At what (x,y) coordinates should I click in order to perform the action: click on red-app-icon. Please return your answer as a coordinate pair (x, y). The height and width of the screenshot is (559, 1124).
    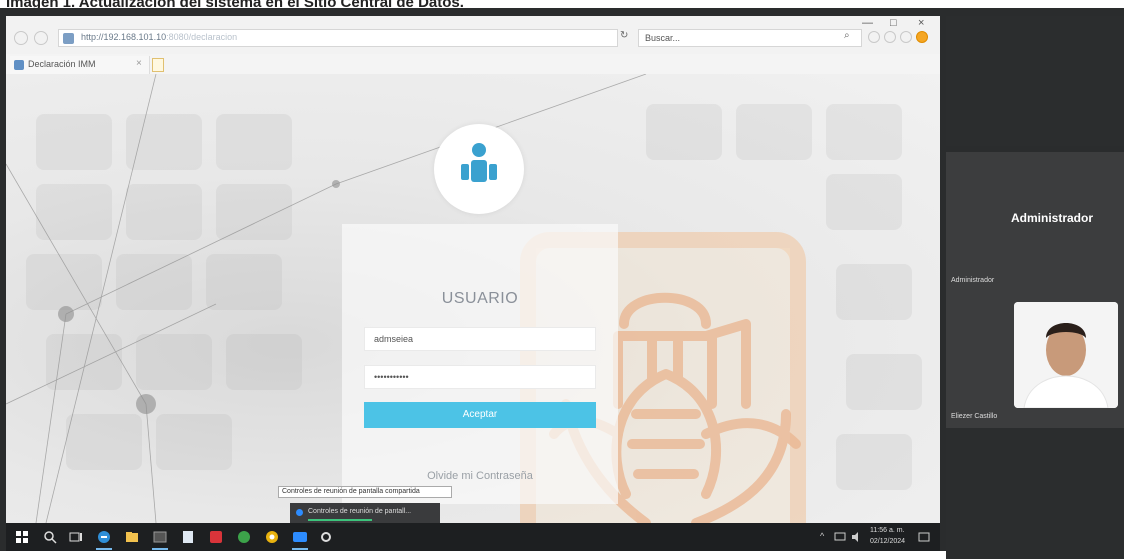
    Looking at the image, I should click on (216, 537).